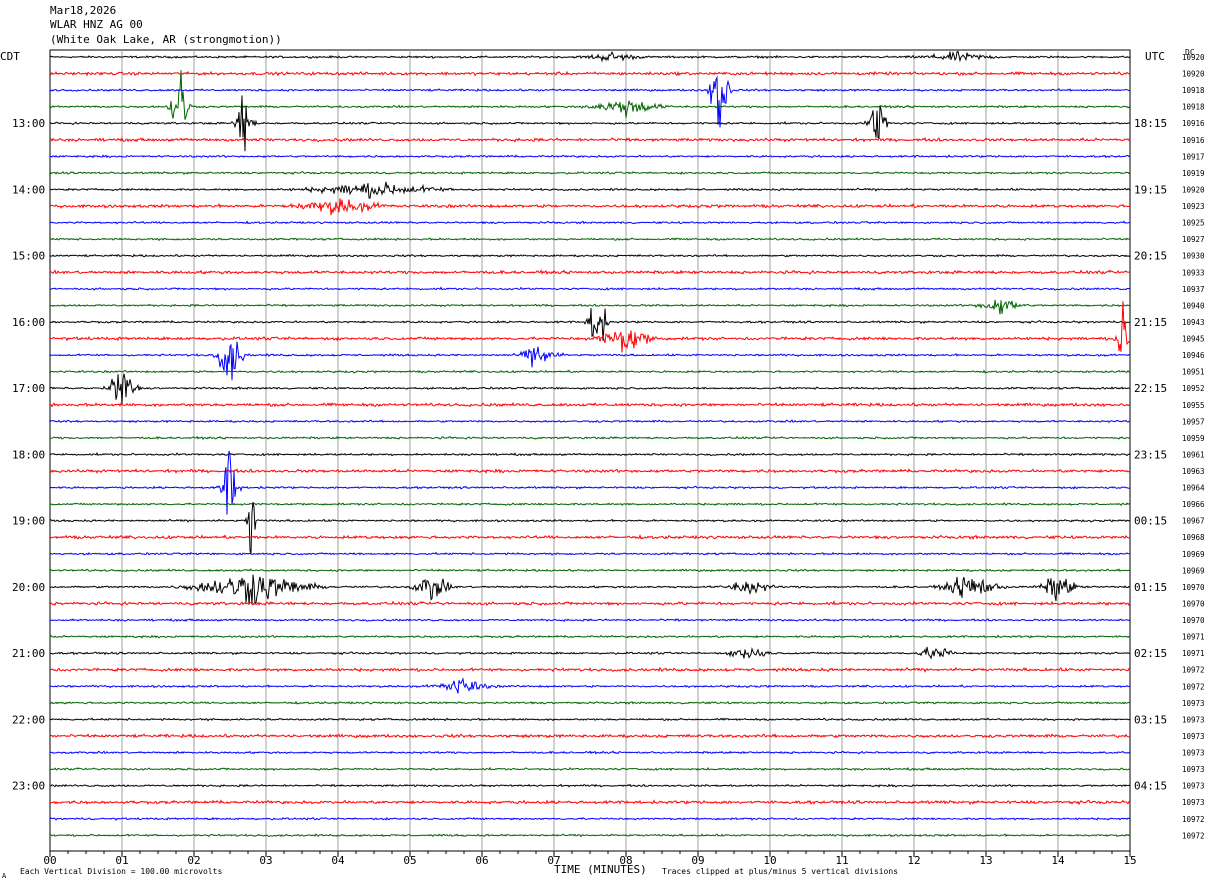  Describe the element at coordinates (28, 587) in the screenshot. I see `left-time-label: 20:00` at that location.